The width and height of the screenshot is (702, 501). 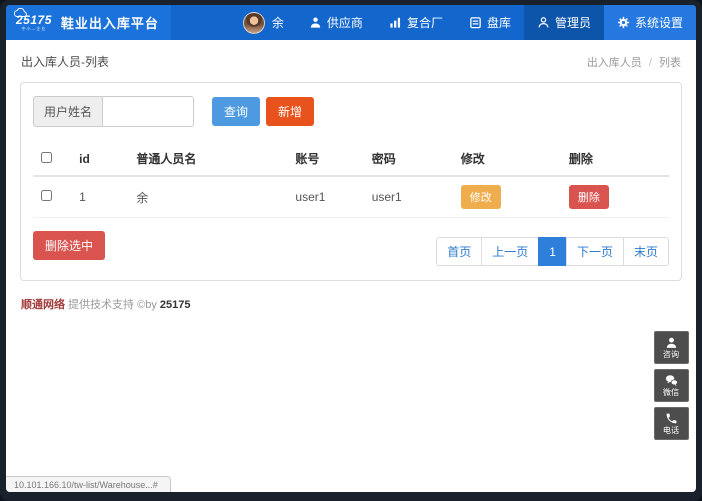 What do you see at coordinates (46, 195) in the screenshot?
I see `row-checkbox` at bounding box center [46, 195].